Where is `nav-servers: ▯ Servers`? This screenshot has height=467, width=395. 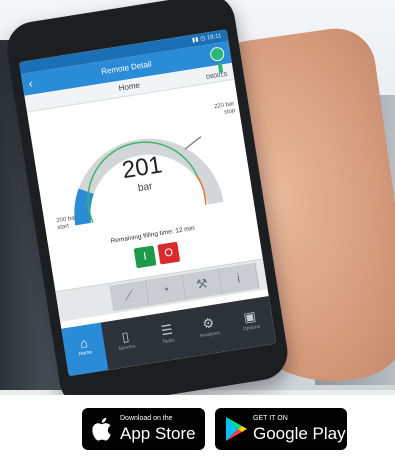 nav-servers: ▯ Servers is located at coordinates (126, 343).